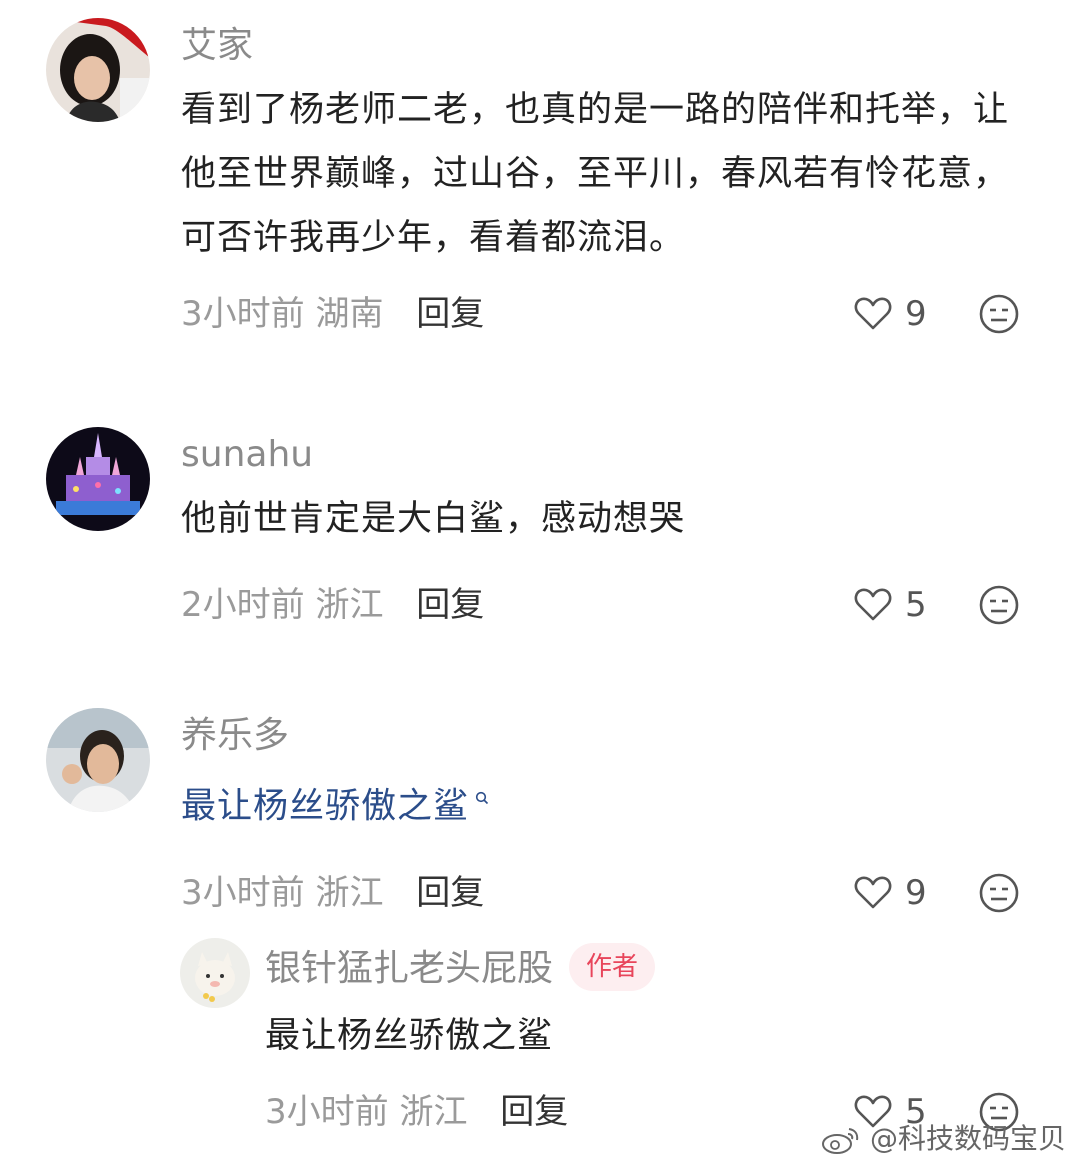  I want to click on comment-meta: 3小时前 浙江 回复 9, so click(610, 893).